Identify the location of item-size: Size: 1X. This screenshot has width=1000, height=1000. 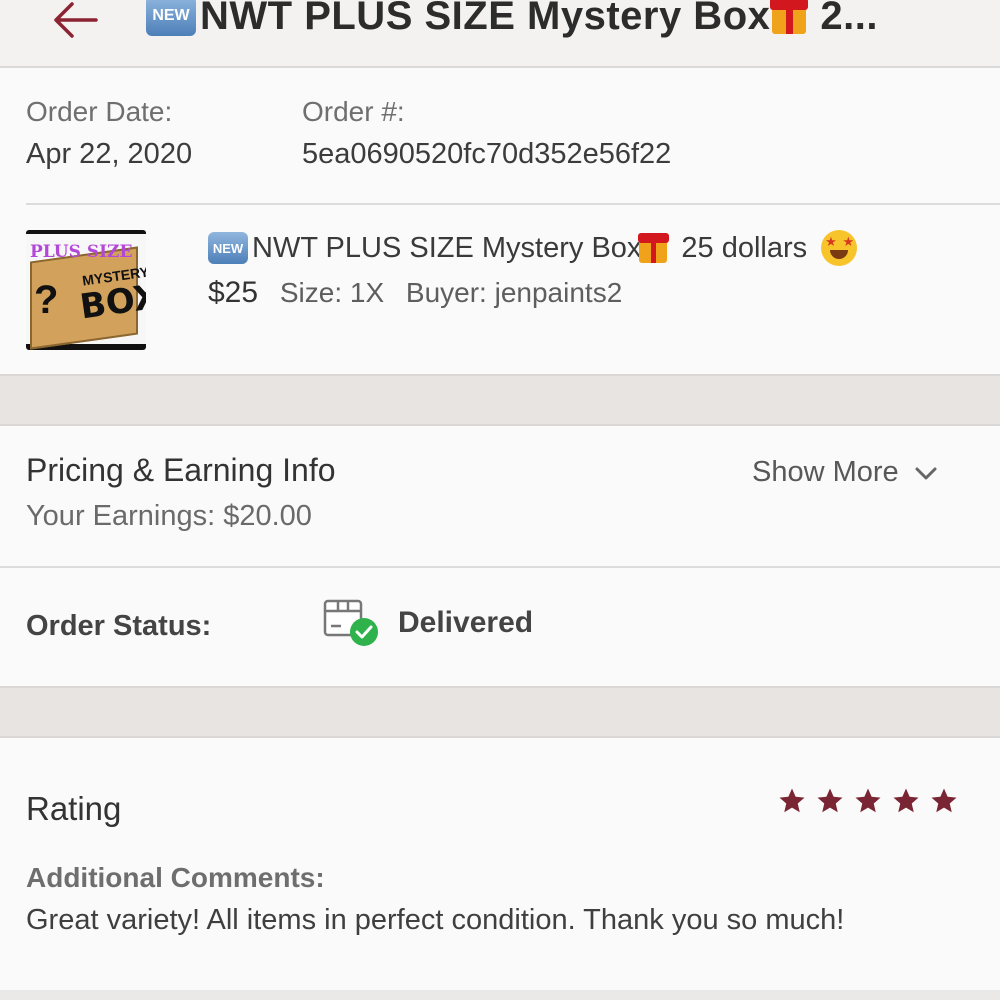
(332, 292).